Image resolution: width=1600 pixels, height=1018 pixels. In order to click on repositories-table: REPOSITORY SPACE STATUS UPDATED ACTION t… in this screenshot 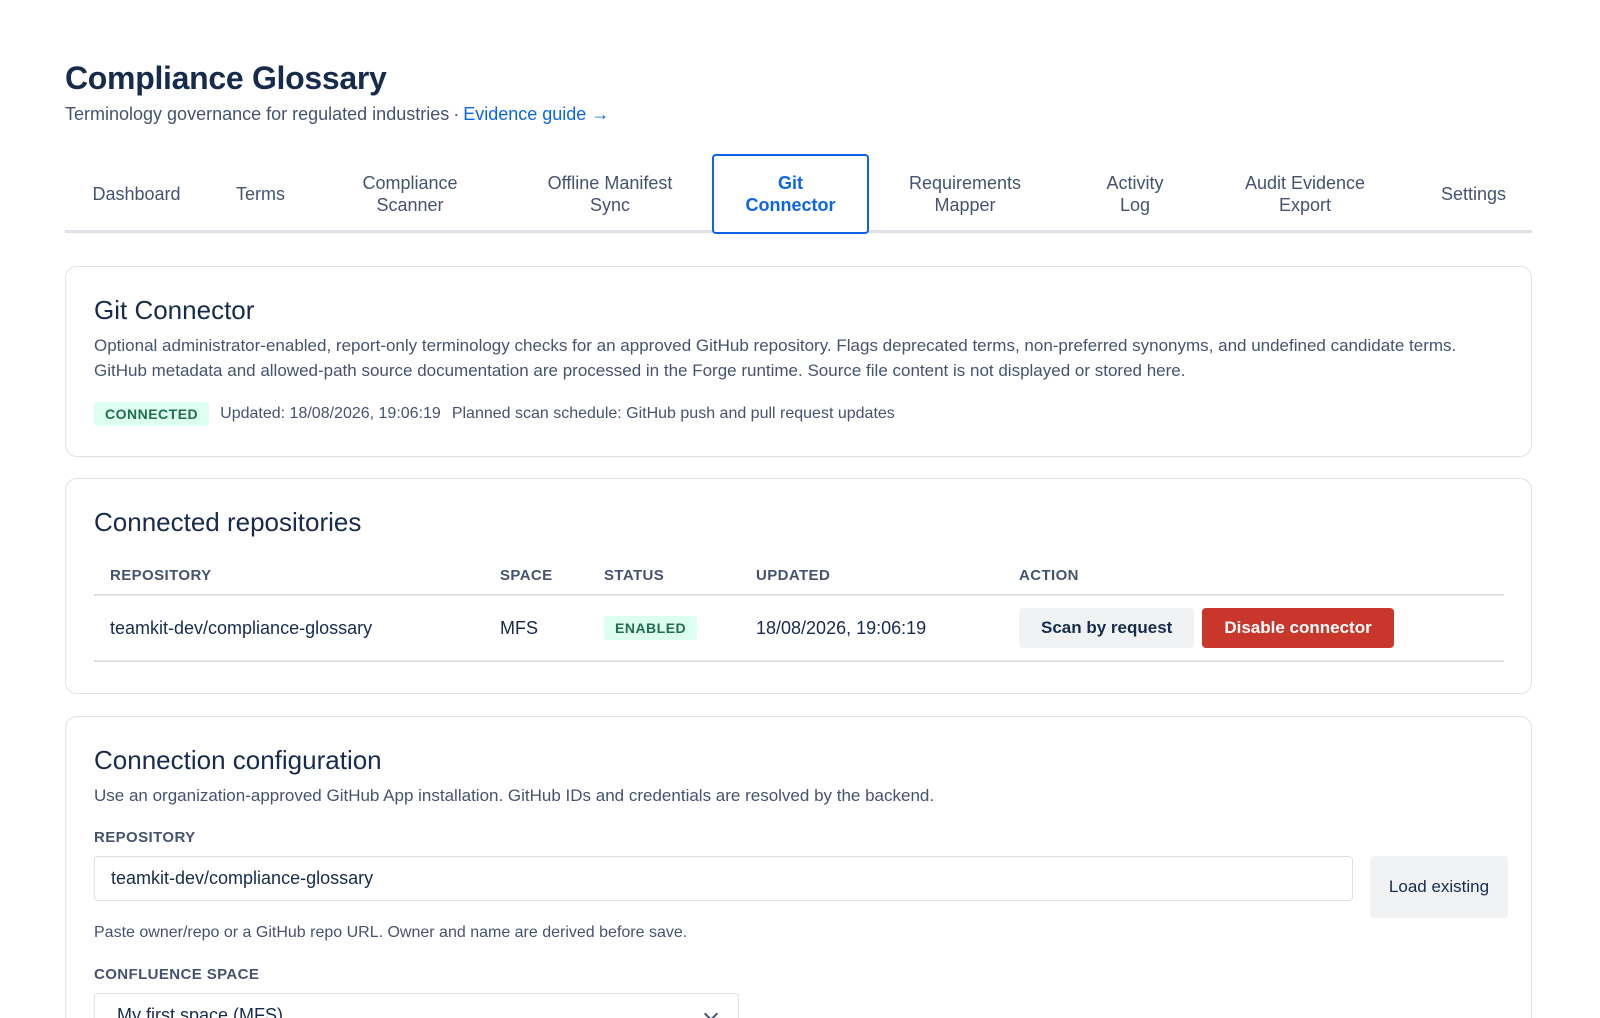, I will do `click(799, 608)`.